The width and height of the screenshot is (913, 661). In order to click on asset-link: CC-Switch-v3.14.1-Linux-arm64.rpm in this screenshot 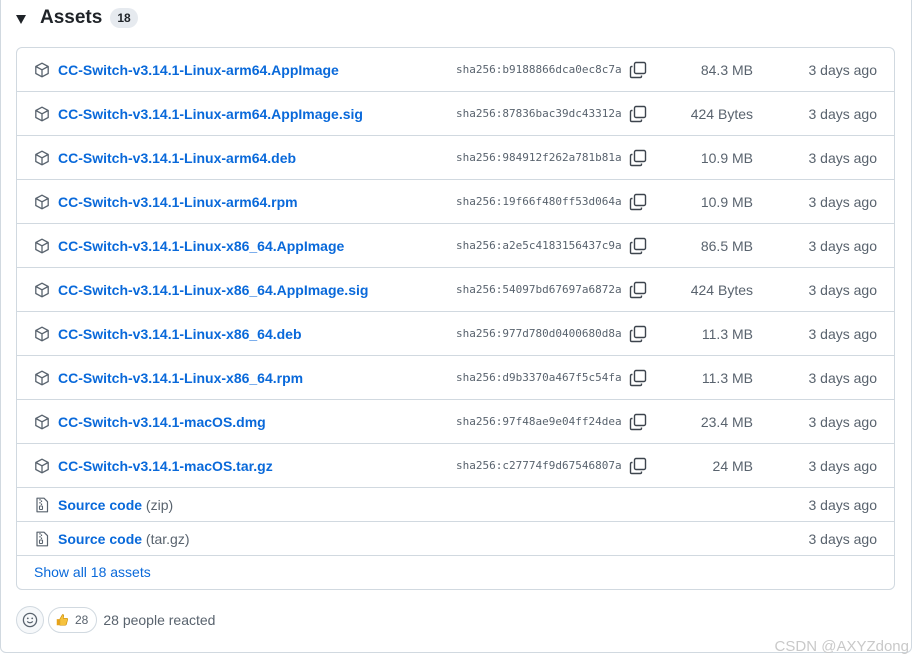, I will do `click(178, 202)`.